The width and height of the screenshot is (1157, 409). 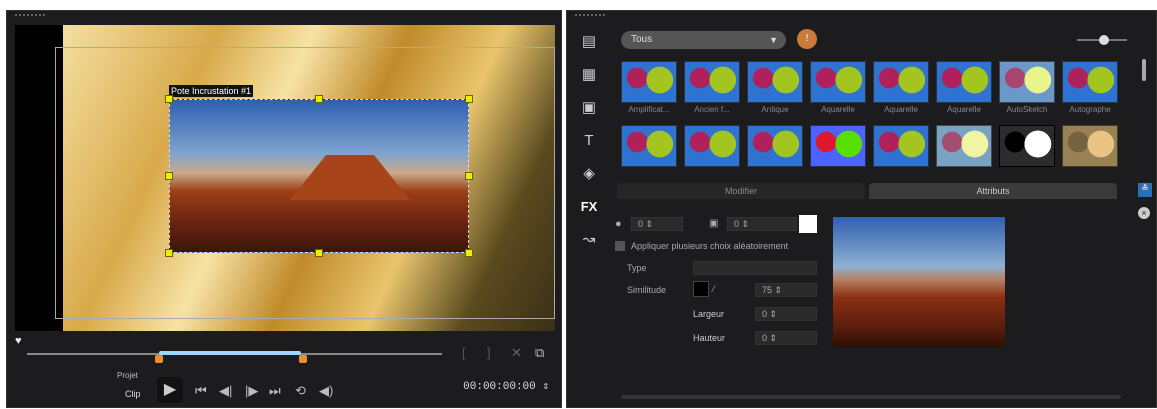 What do you see at coordinates (589, 206) in the screenshot?
I see `fx-icon: FX` at bounding box center [589, 206].